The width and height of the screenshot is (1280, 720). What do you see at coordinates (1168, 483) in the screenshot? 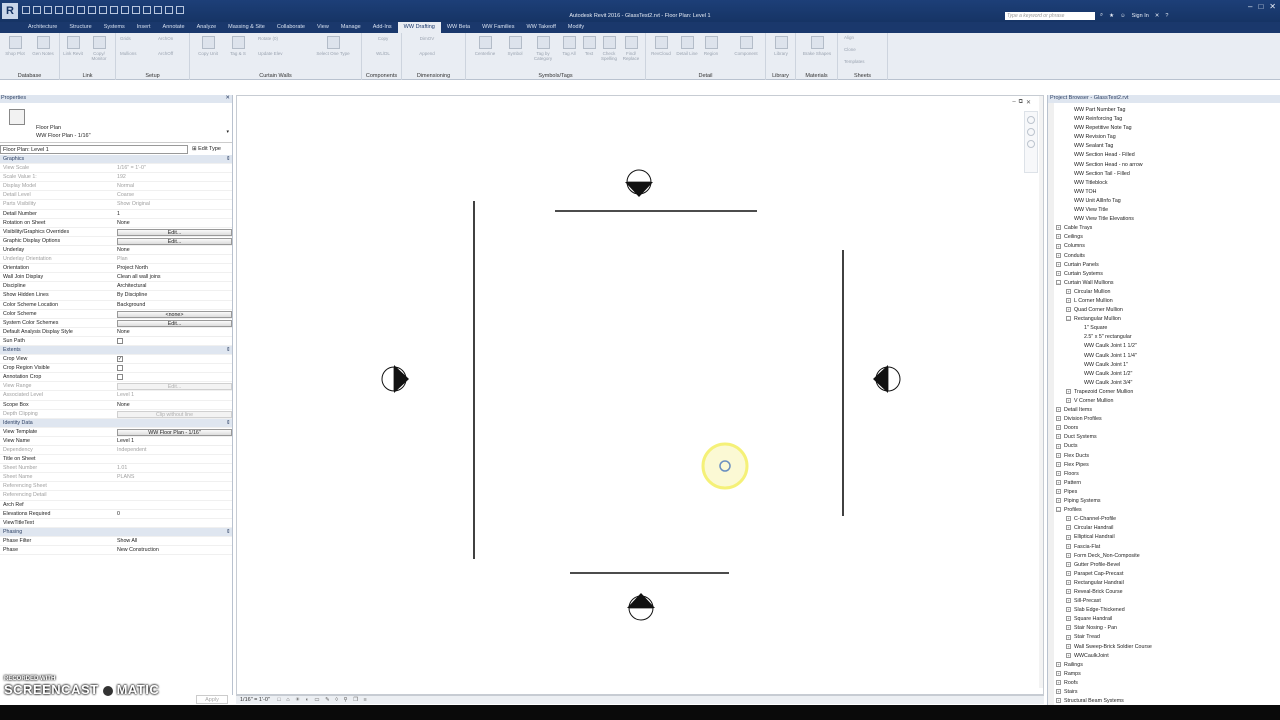
I see `browser-tree-item: + Pattern` at bounding box center [1168, 483].